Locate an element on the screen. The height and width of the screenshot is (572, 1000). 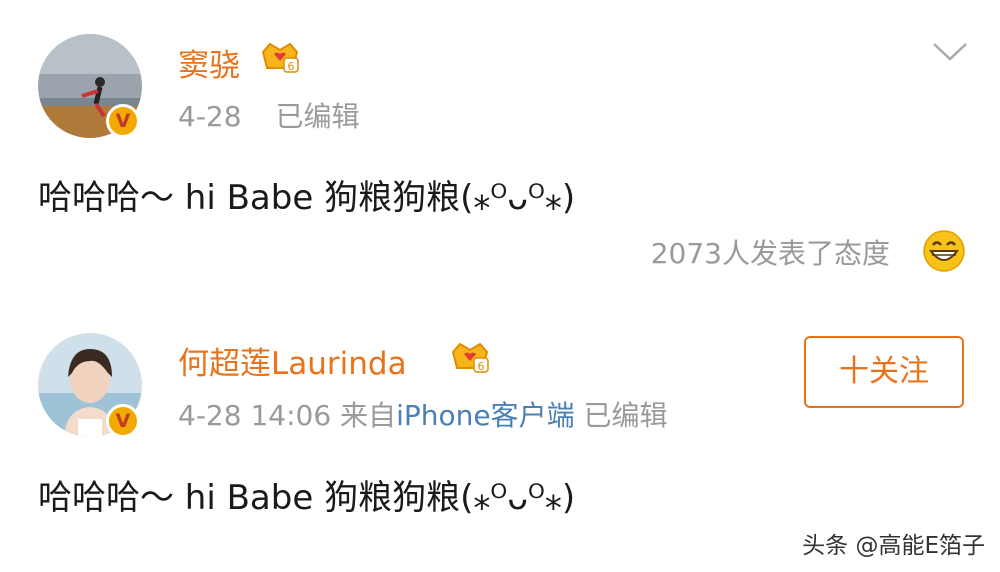
follow-button: 十关注 is located at coordinates (884, 372).